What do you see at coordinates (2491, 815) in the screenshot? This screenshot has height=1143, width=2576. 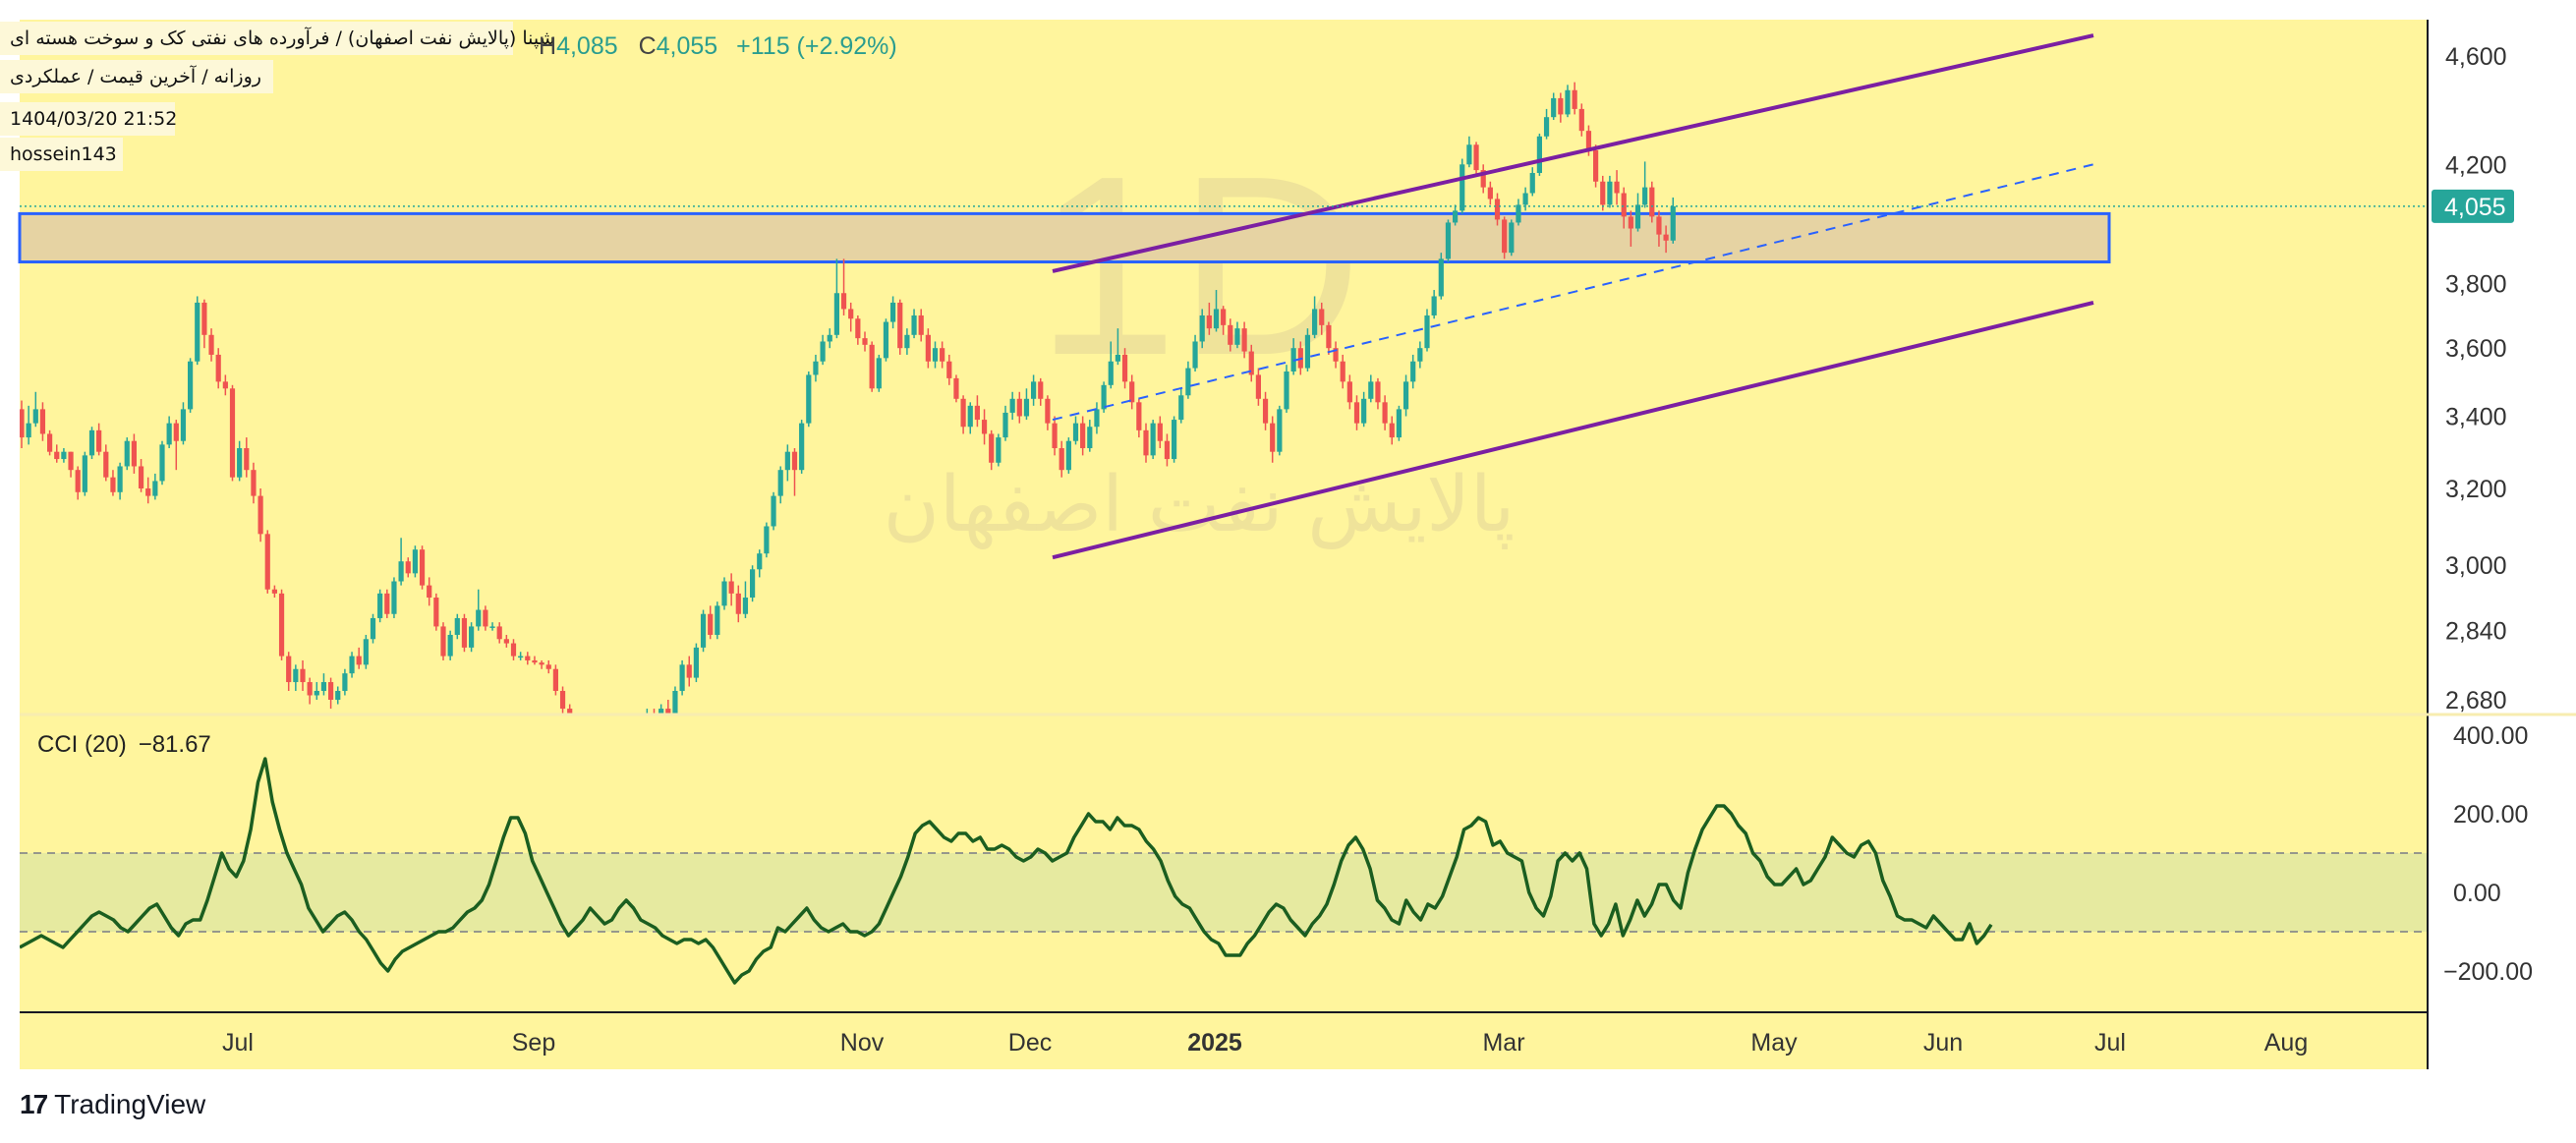 I see `cci-tick-label: 200.00` at bounding box center [2491, 815].